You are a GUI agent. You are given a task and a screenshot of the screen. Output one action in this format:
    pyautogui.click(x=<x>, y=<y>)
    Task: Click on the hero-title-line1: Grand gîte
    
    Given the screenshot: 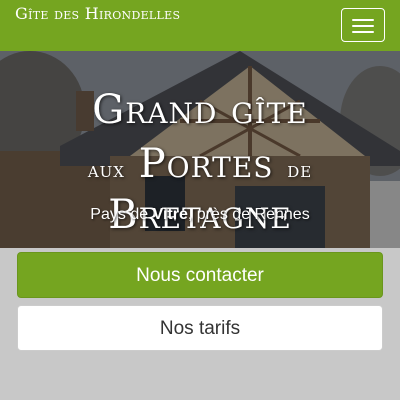 What is the action you would take?
    pyautogui.click(x=200, y=110)
    